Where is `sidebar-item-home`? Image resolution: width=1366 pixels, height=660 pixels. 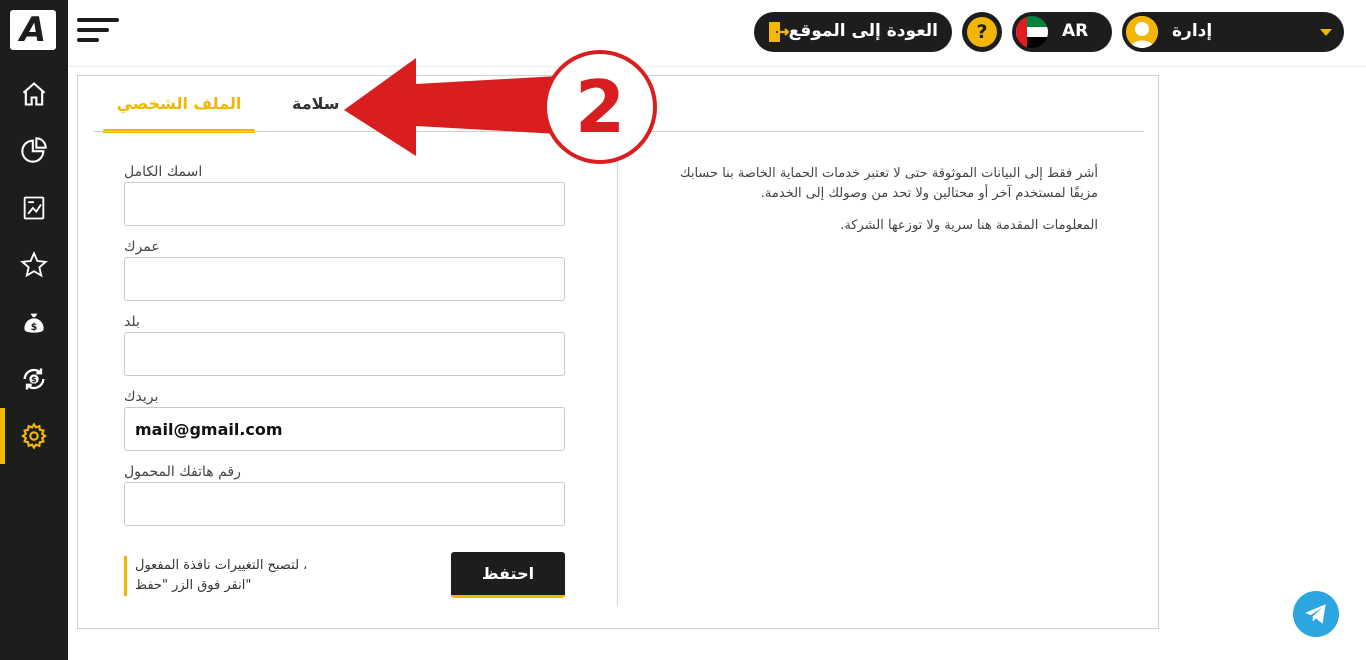 sidebar-item-home is located at coordinates (34, 94).